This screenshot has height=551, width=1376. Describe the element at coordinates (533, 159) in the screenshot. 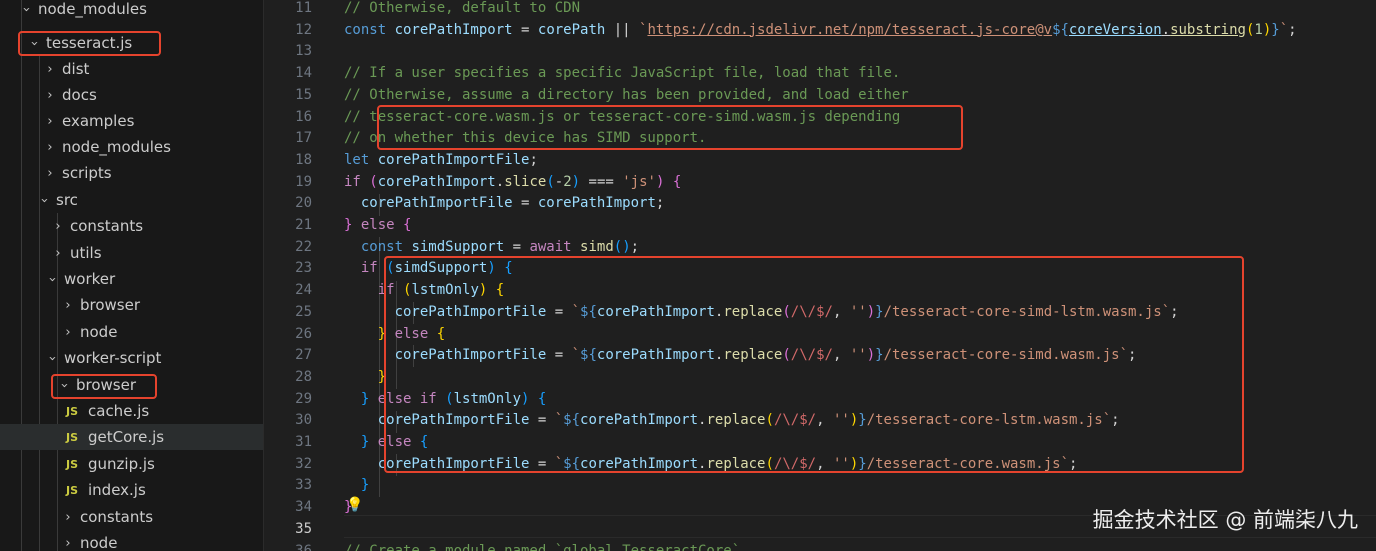

I see `code-token: ;` at that location.